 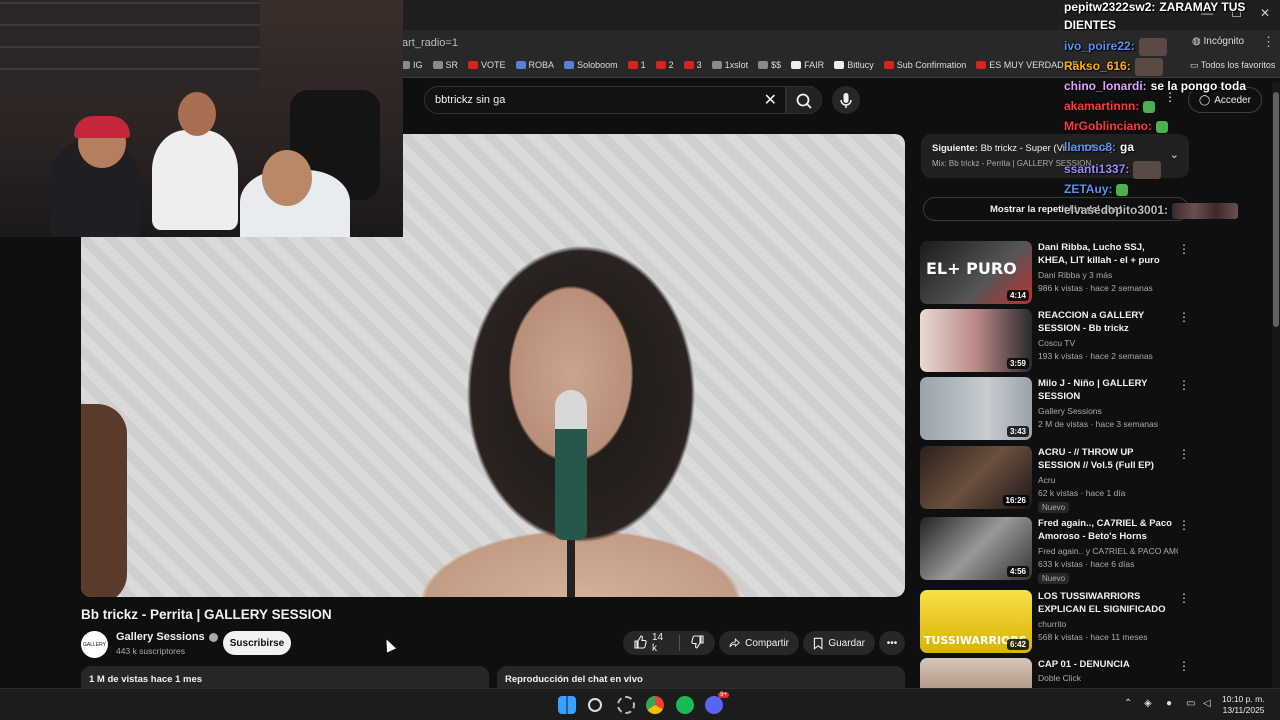 What do you see at coordinates (1108, 678) in the screenshot?
I see `recommendation-channel: Doble Click` at bounding box center [1108, 678].